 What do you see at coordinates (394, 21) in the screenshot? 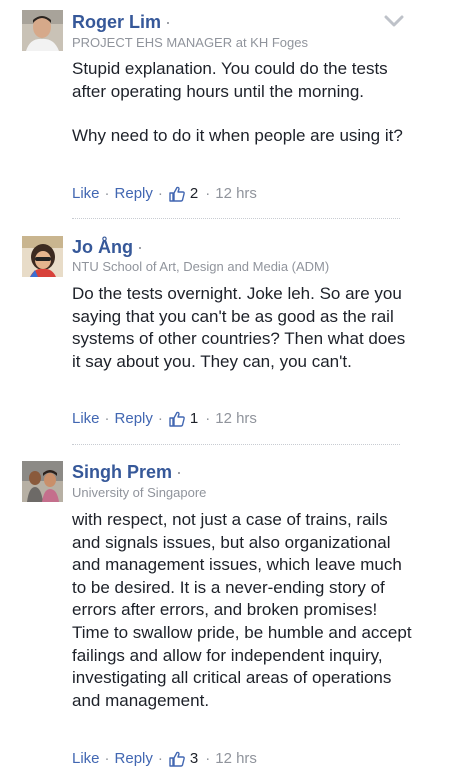
I see `chevron-down-icon` at bounding box center [394, 21].